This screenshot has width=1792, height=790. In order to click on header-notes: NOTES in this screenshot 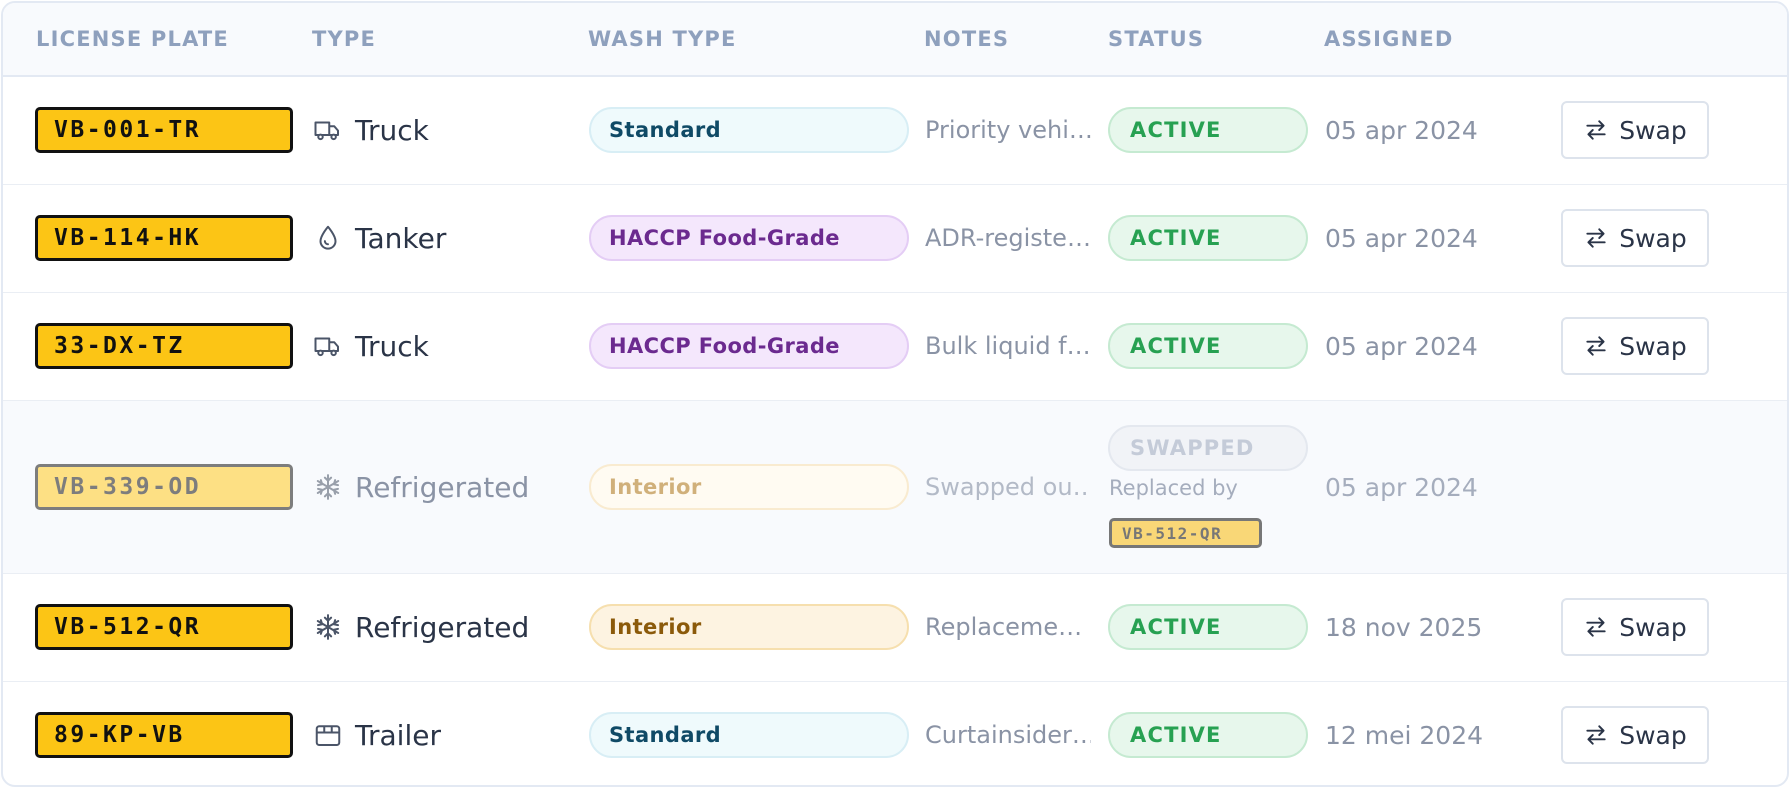, I will do `click(967, 39)`.